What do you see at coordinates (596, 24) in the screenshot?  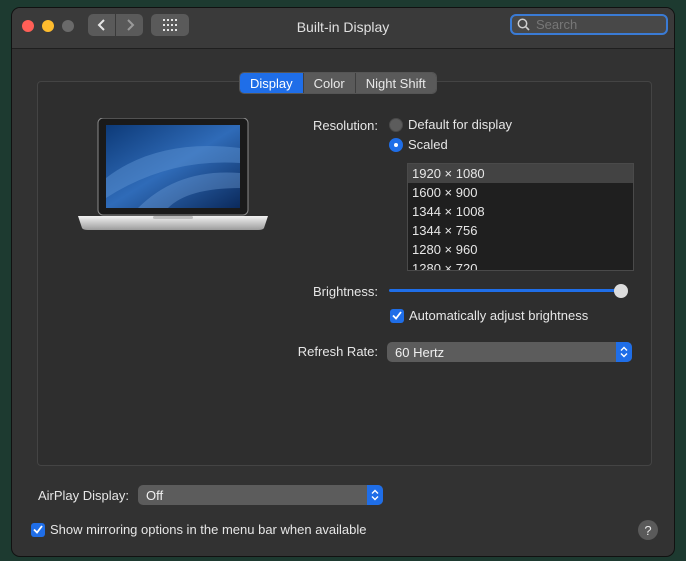 I see `search-input` at bounding box center [596, 24].